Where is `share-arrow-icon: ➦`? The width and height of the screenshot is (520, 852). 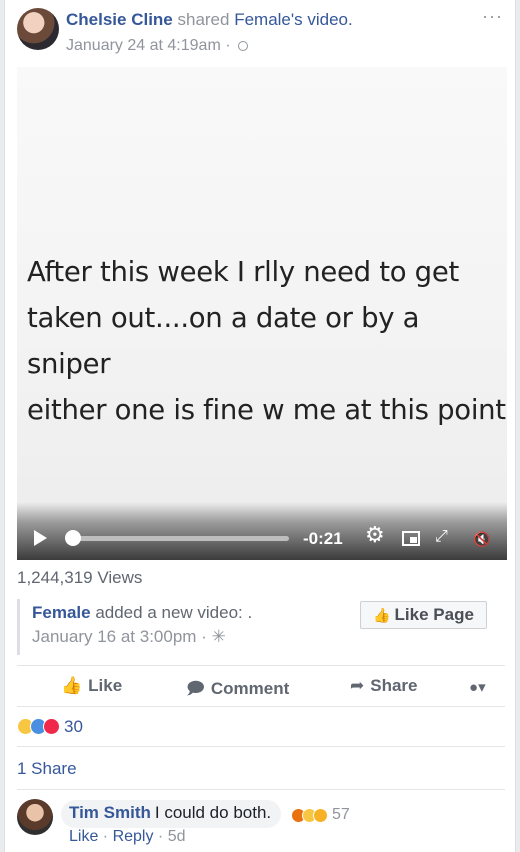
share-arrow-icon: ➦ is located at coordinates (357, 685).